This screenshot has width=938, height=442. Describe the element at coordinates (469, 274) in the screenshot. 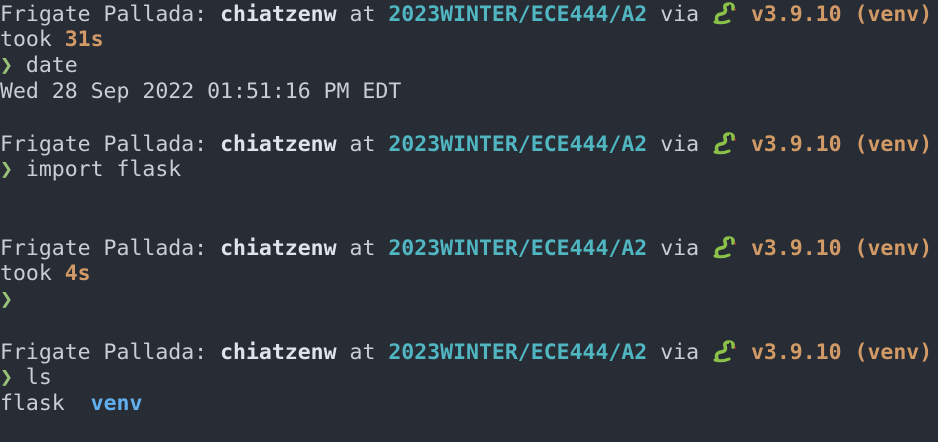

I see `duration-line: took 4s` at that location.